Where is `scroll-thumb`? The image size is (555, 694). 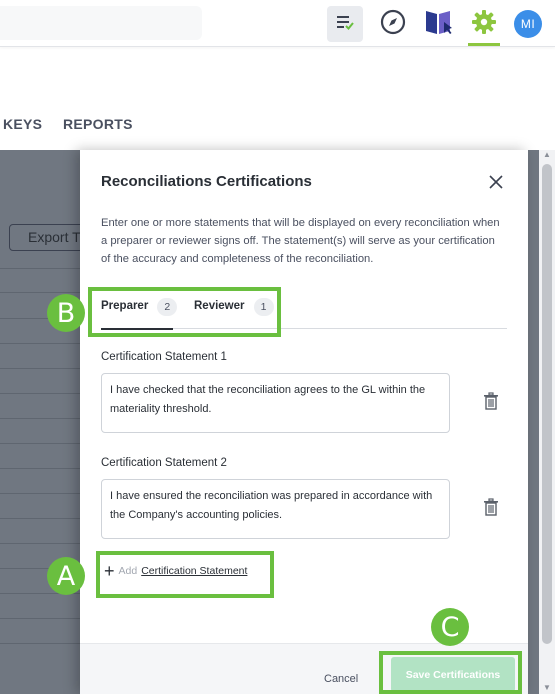
scroll-thumb is located at coordinates (547, 404).